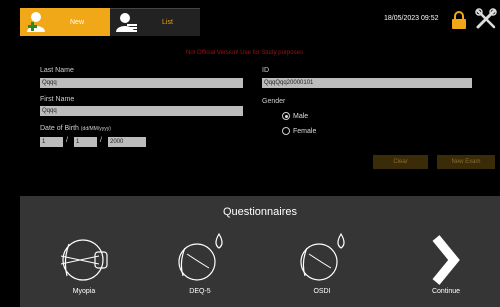 This screenshot has width=500, height=307. What do you see at coordinates (265, 70) in the screenshot?
I see `id-label: ID` at bounding box center [265, 70].